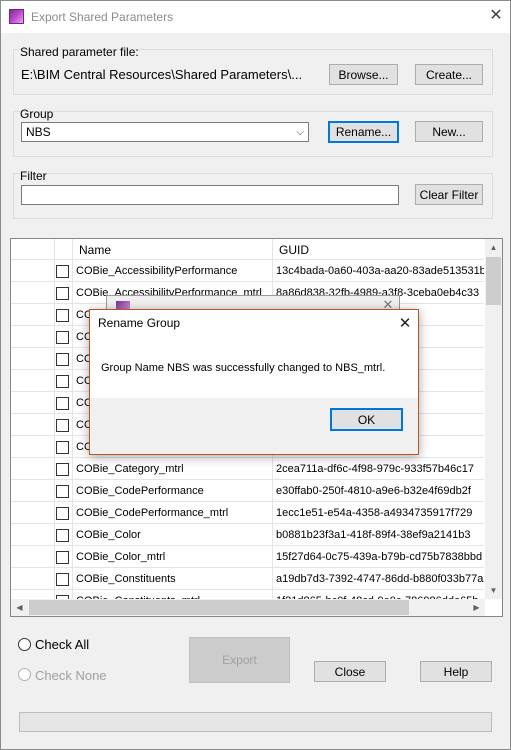  Describe the element at coordinates (16, 16) in the screenshot. I see `app-icon` at that location.